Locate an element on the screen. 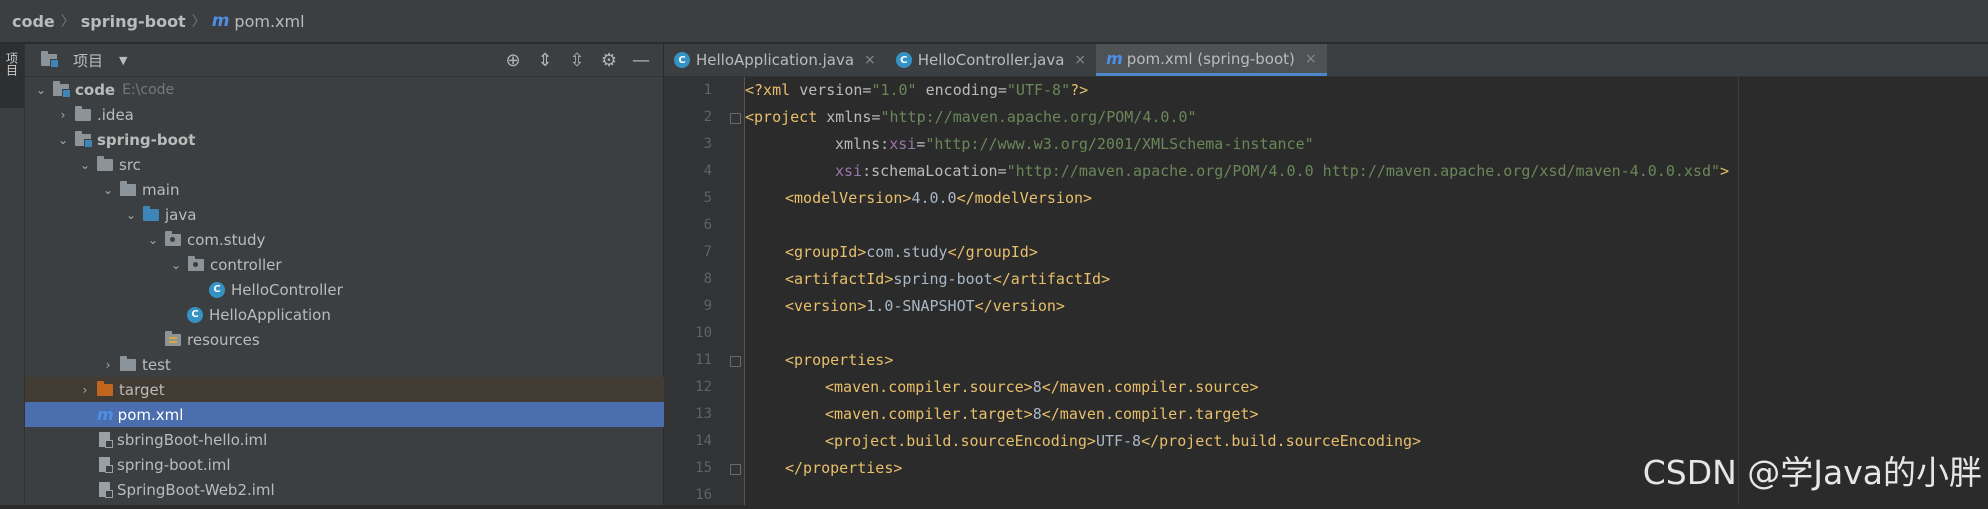 This screenshot has width=1988, height=509. expand-all-icon: ⇕ is located at coordinates (545, 60).